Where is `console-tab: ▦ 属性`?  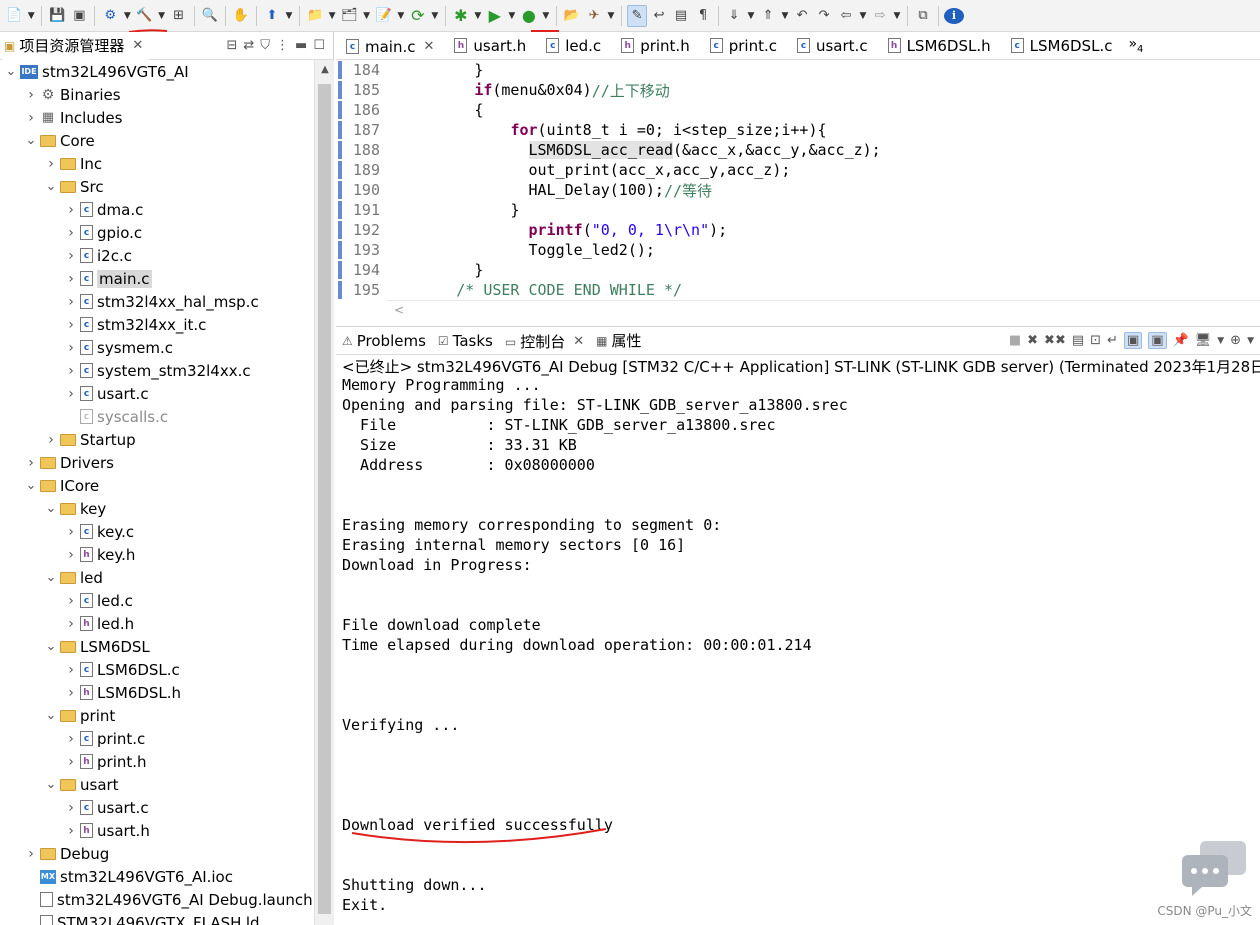
console-tab: ▦ 属性 is located at coordinates (618, 341).